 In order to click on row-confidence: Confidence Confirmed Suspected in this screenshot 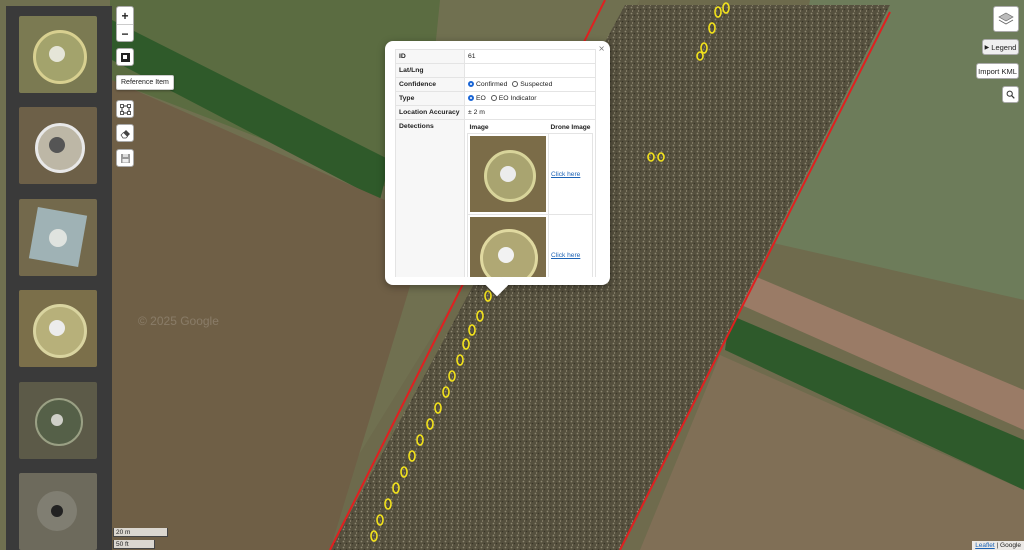, I will do `click(495, 84)`.